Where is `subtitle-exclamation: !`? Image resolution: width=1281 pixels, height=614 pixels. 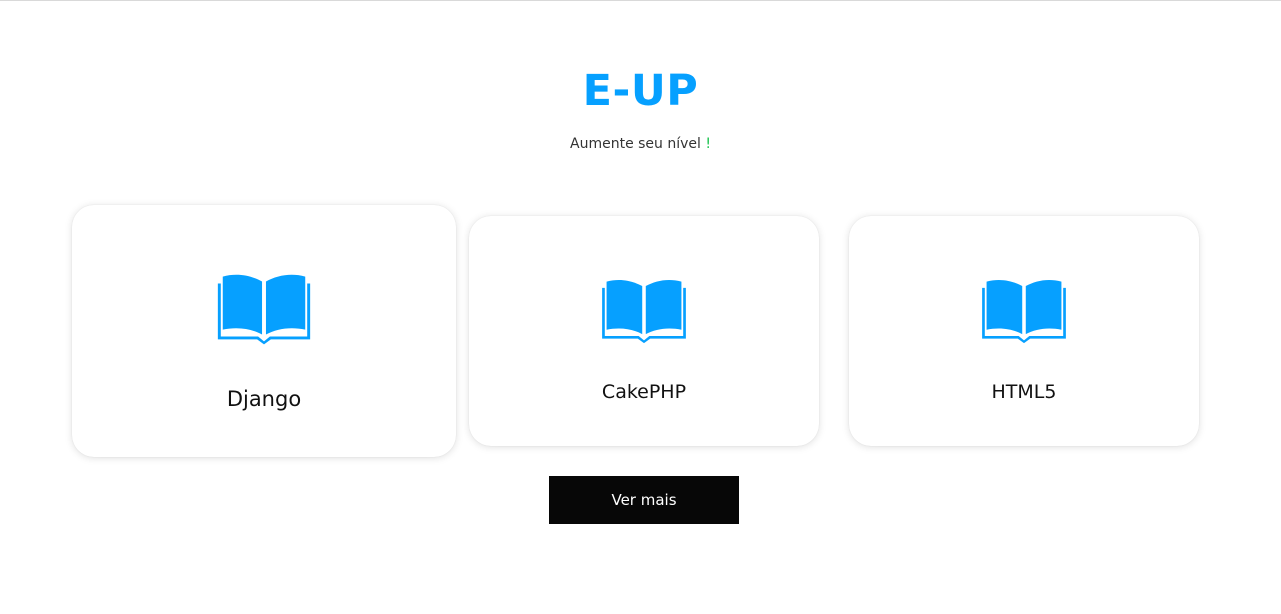 subtitle-exclamation: ! is located at coordinates (708, 144).